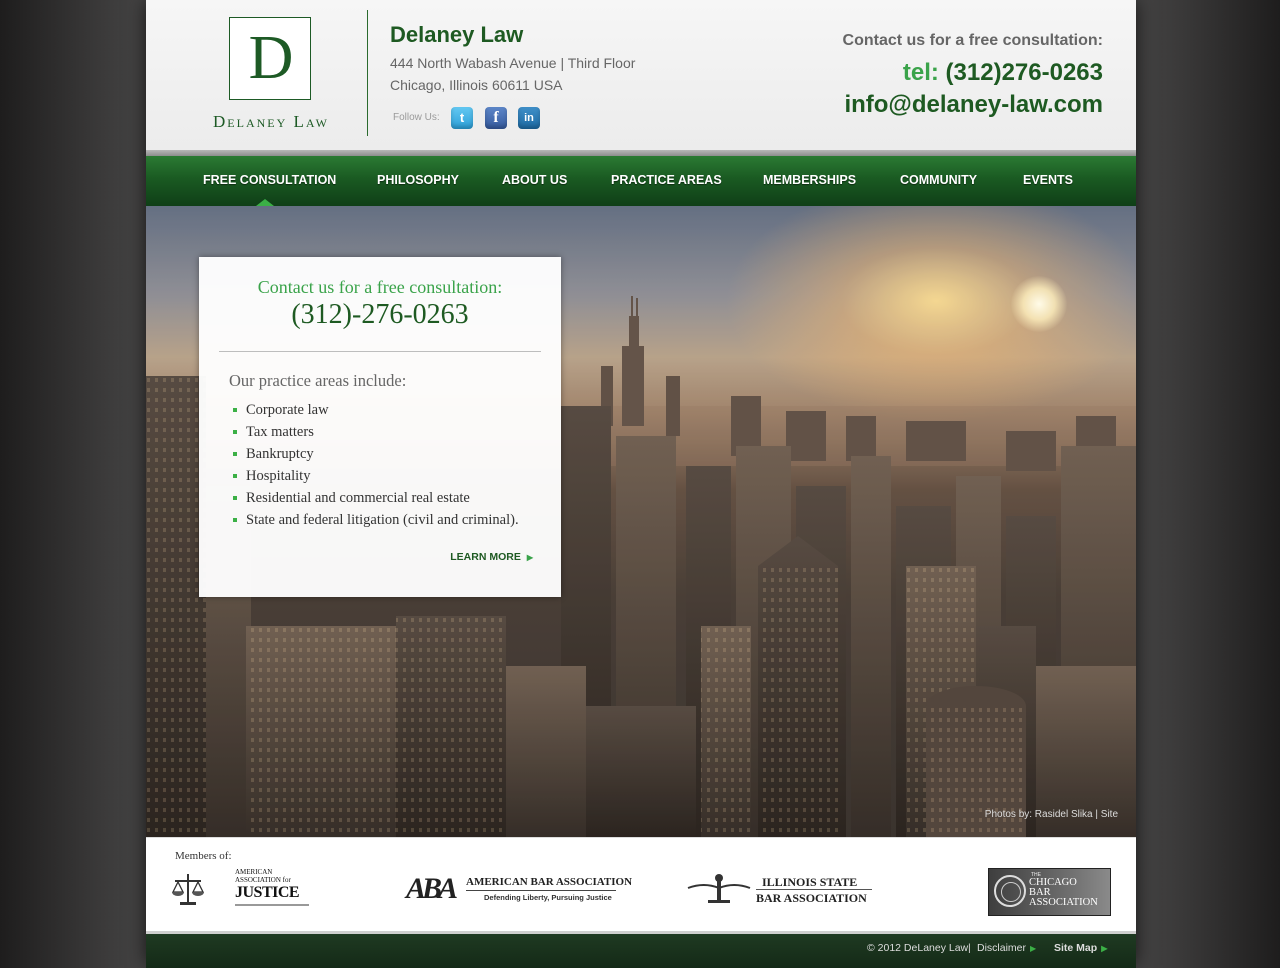  Describe the element at coordinates (476, 85) in the screenshot. I see `address-line-2: Chicago, Illinois 60611 USA` at that location.